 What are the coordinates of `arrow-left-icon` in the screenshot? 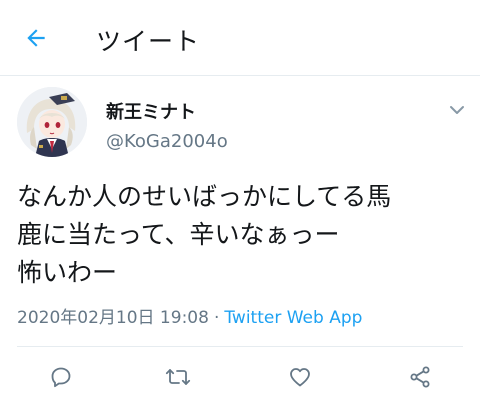 It's located at (36, 38).